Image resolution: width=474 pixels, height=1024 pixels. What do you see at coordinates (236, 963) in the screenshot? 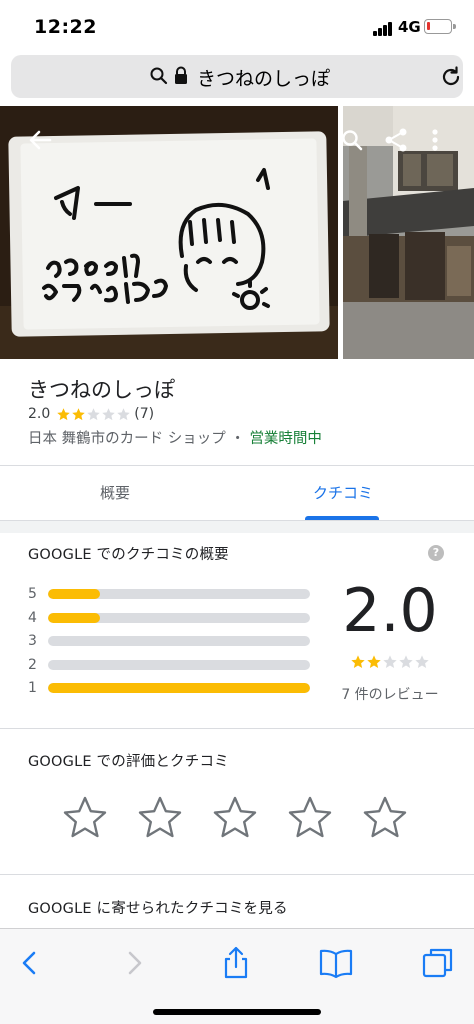
I see `share-up-icon` at bounding box center [236, 963].